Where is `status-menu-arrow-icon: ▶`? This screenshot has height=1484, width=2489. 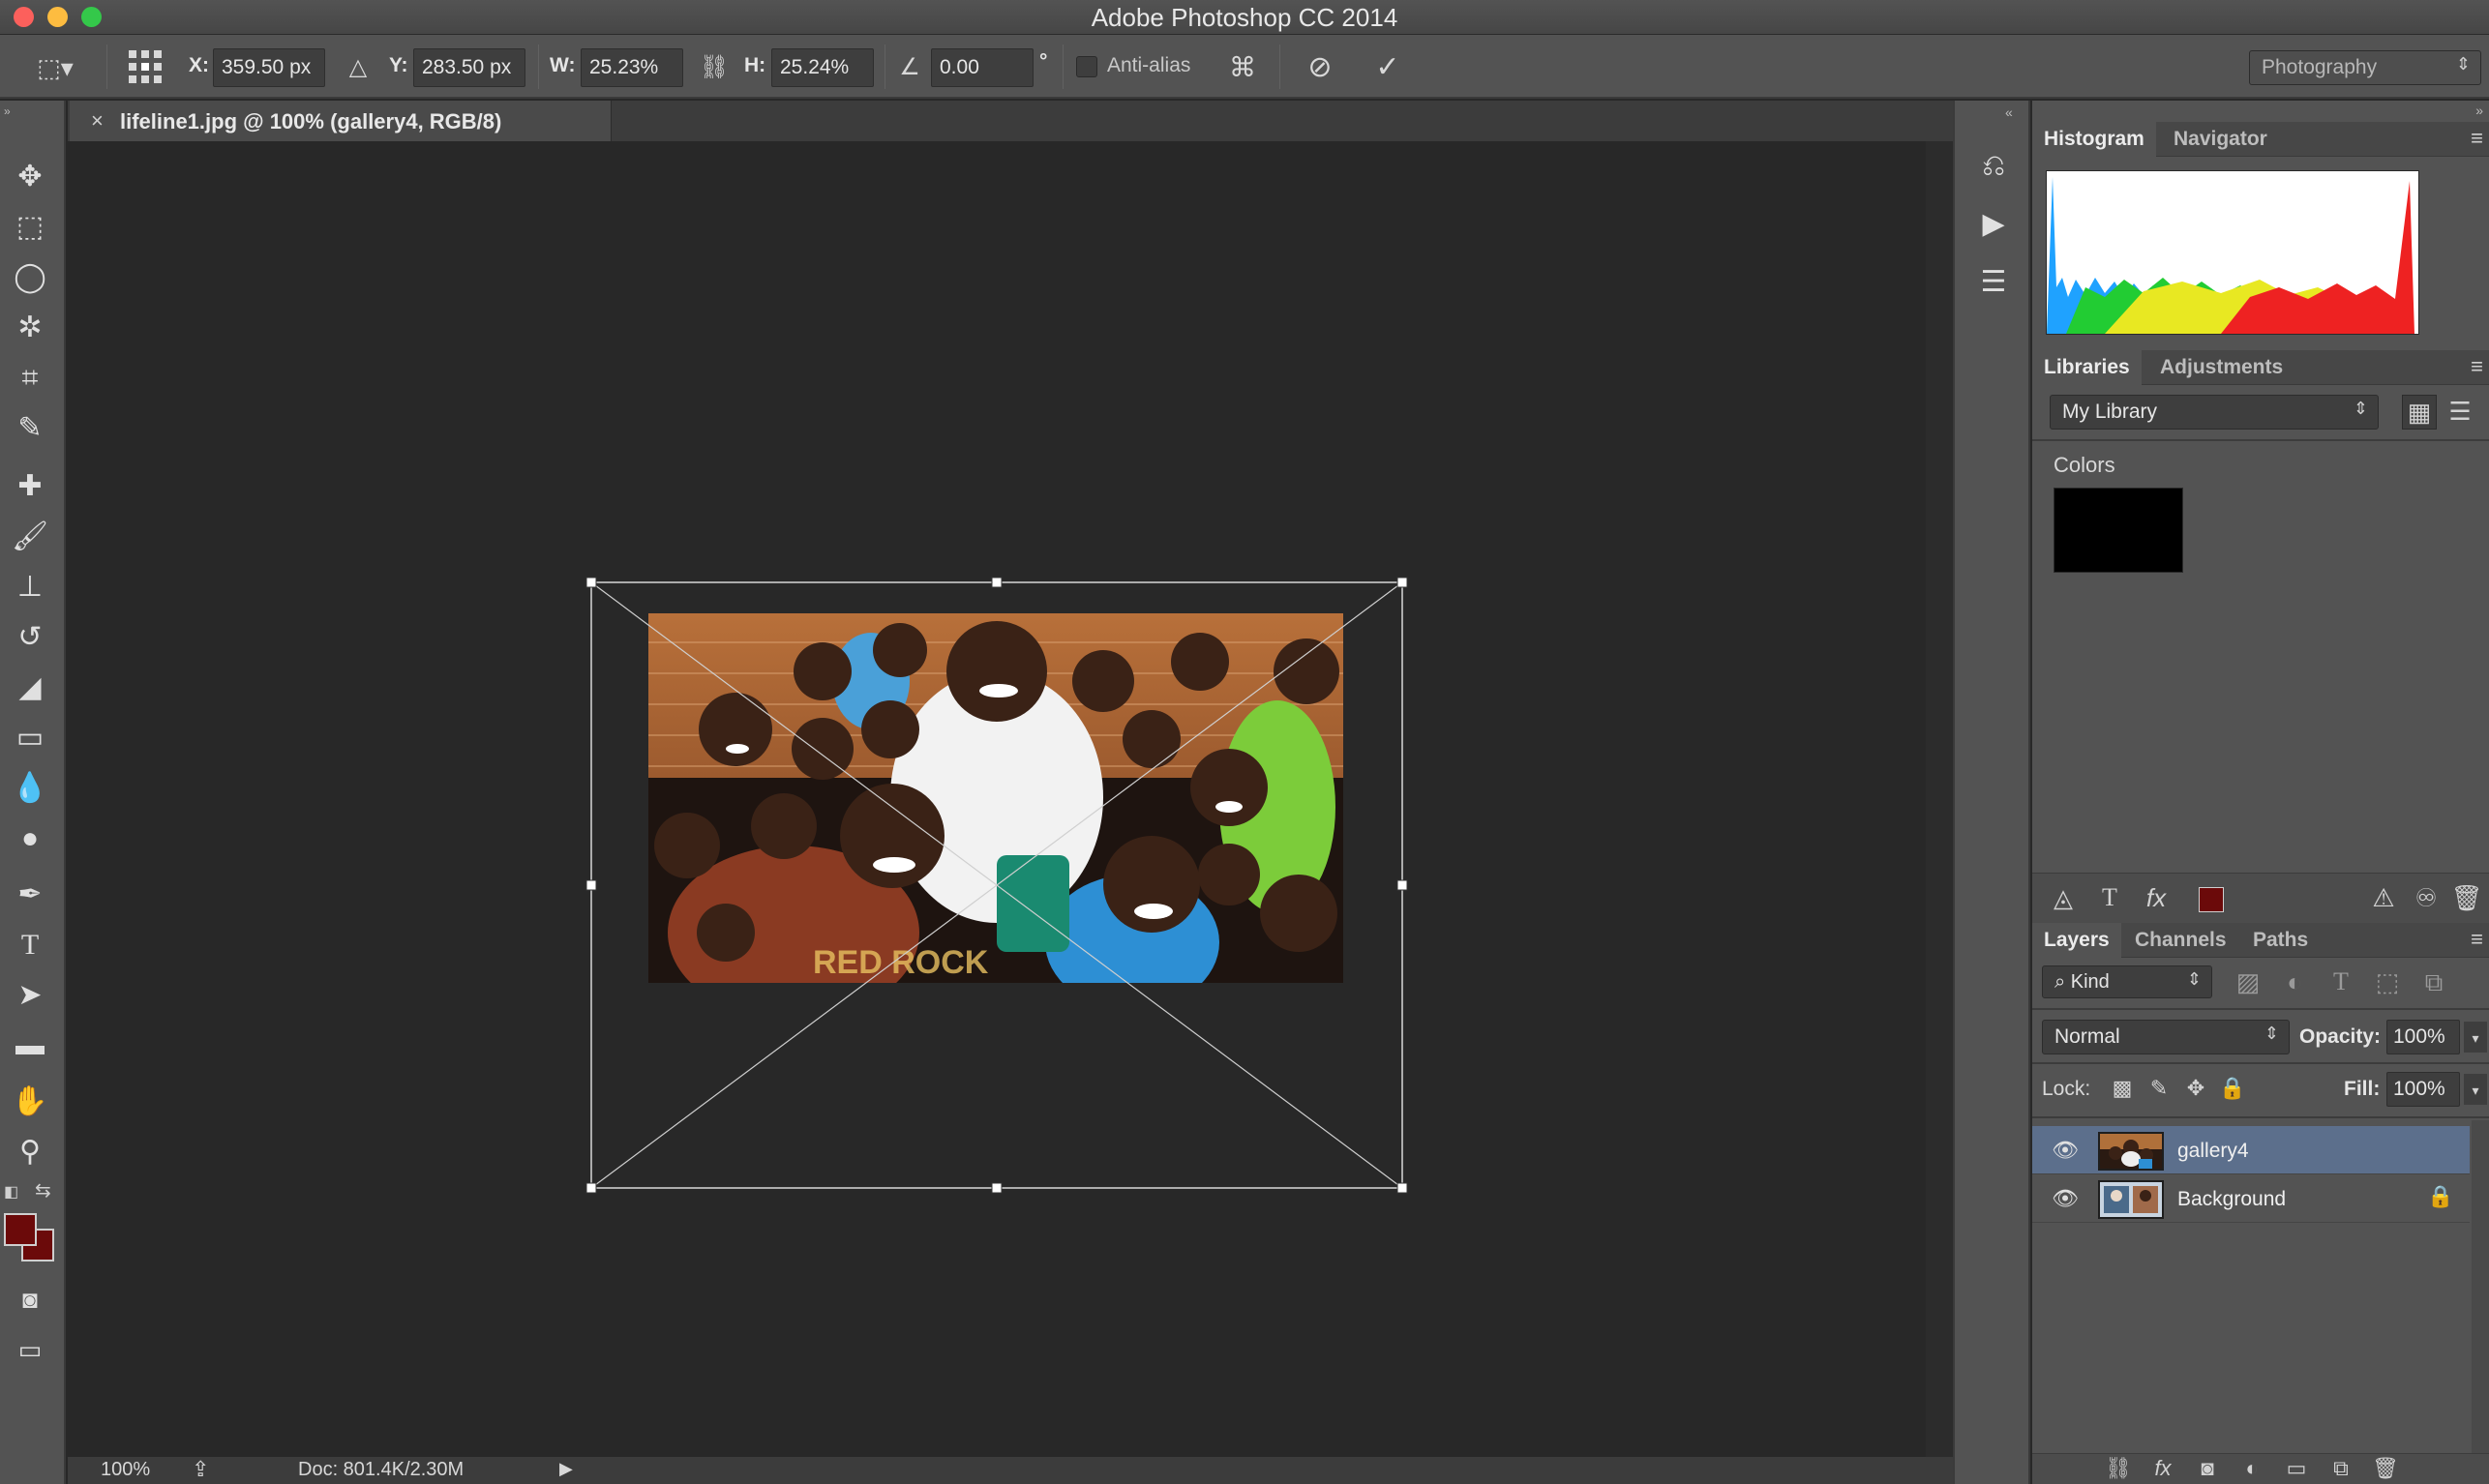
status-menu-arrow-icon: ▶ is located at coordinates (566, 1469).